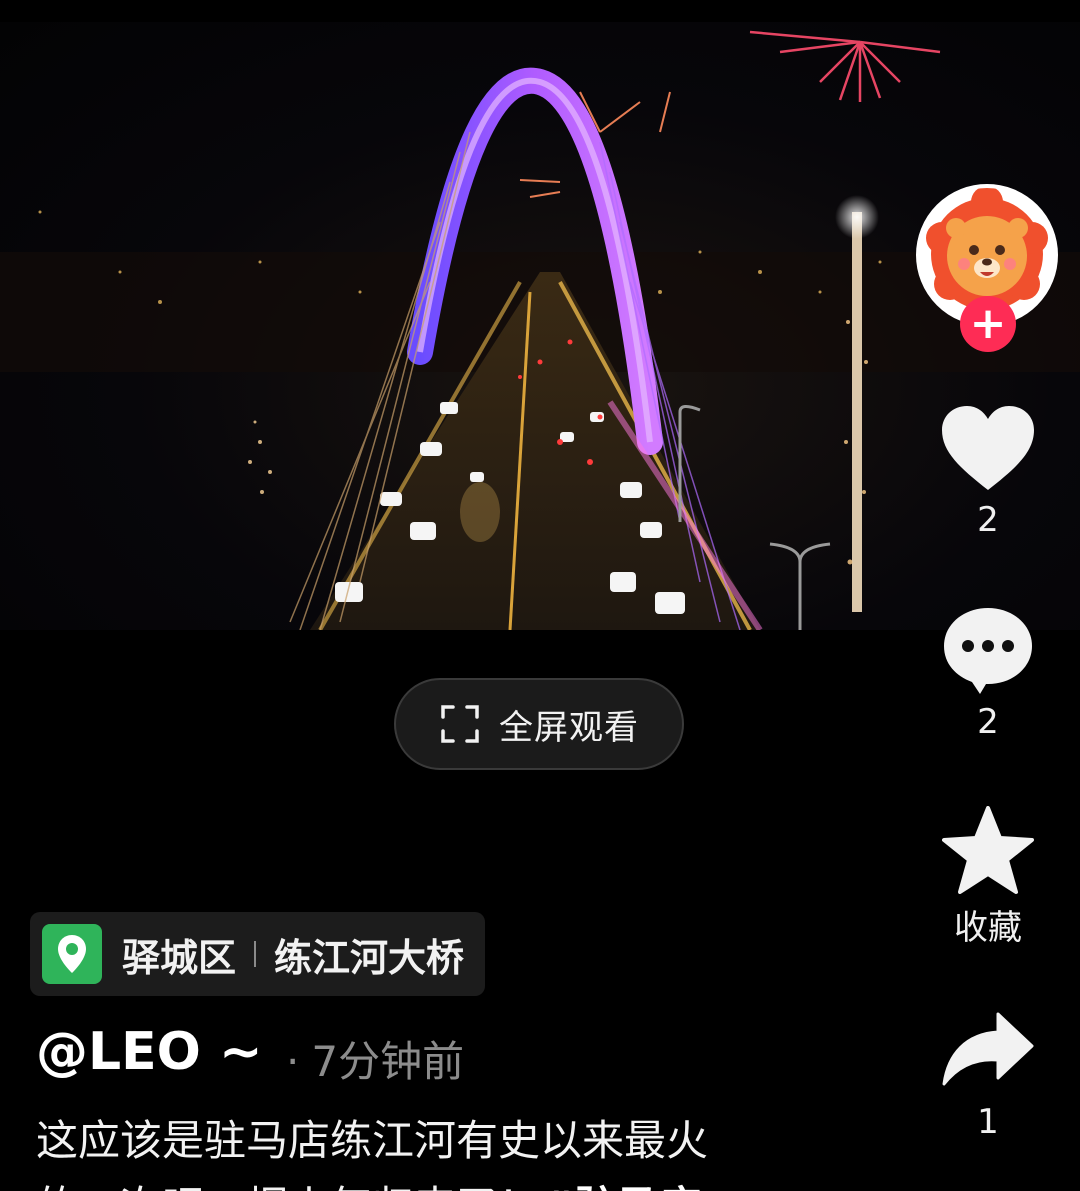 The height and width of the screenshot is (1191, 1080). Describe the element at coordinates (988, 722) in the screenshot. I see `comment-count: 2` at that location.